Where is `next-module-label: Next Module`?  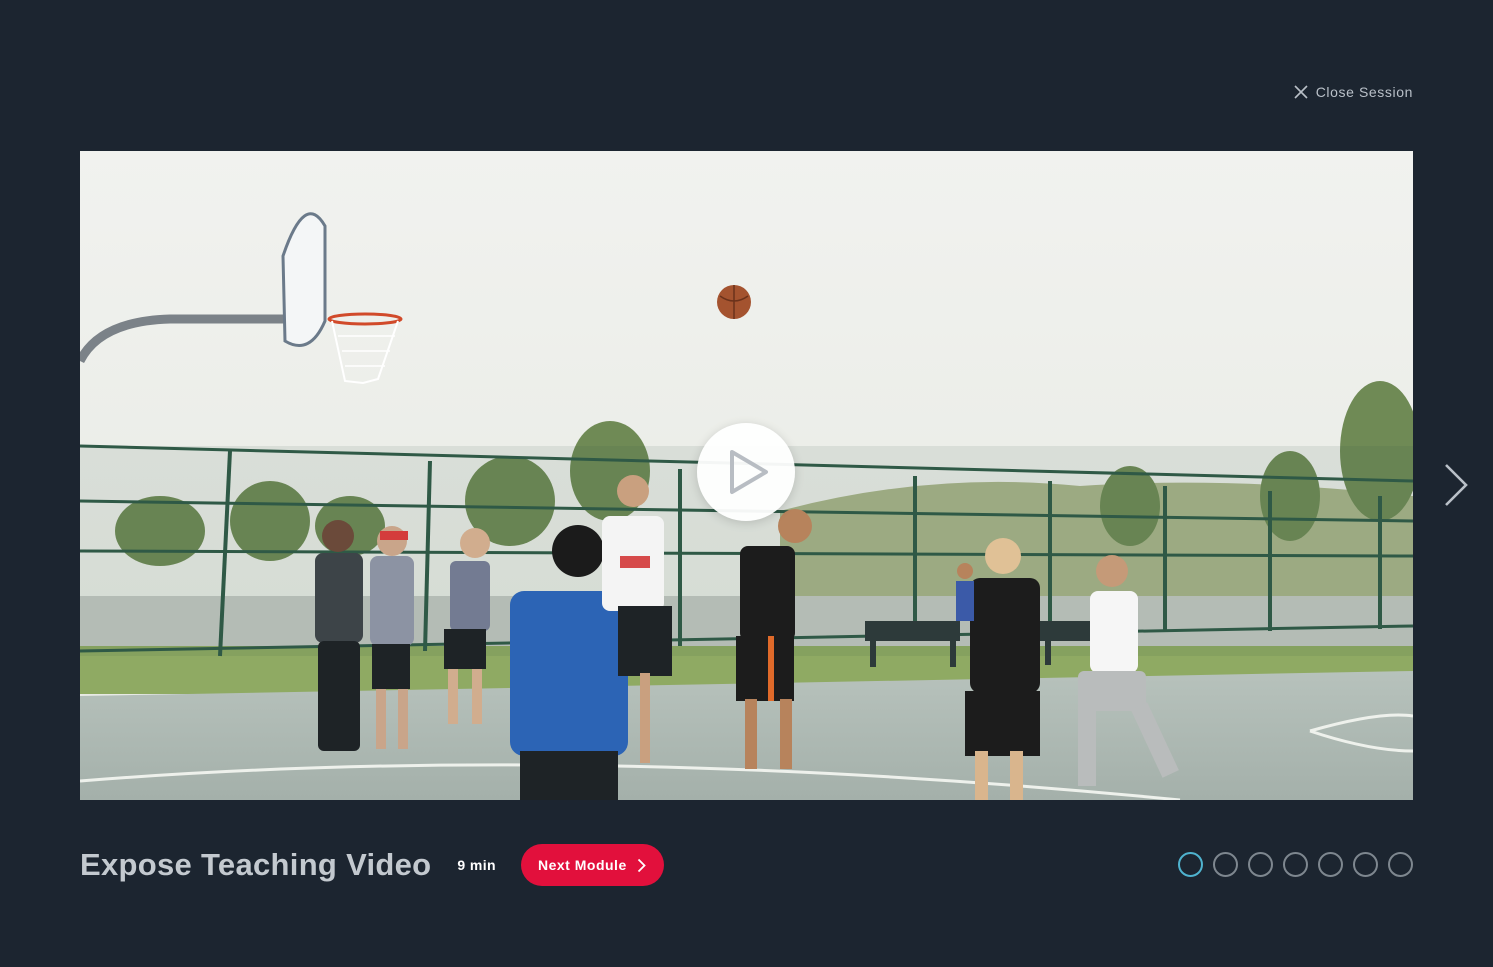
next-module-label: Next Module is located at coordinates (582, 865).